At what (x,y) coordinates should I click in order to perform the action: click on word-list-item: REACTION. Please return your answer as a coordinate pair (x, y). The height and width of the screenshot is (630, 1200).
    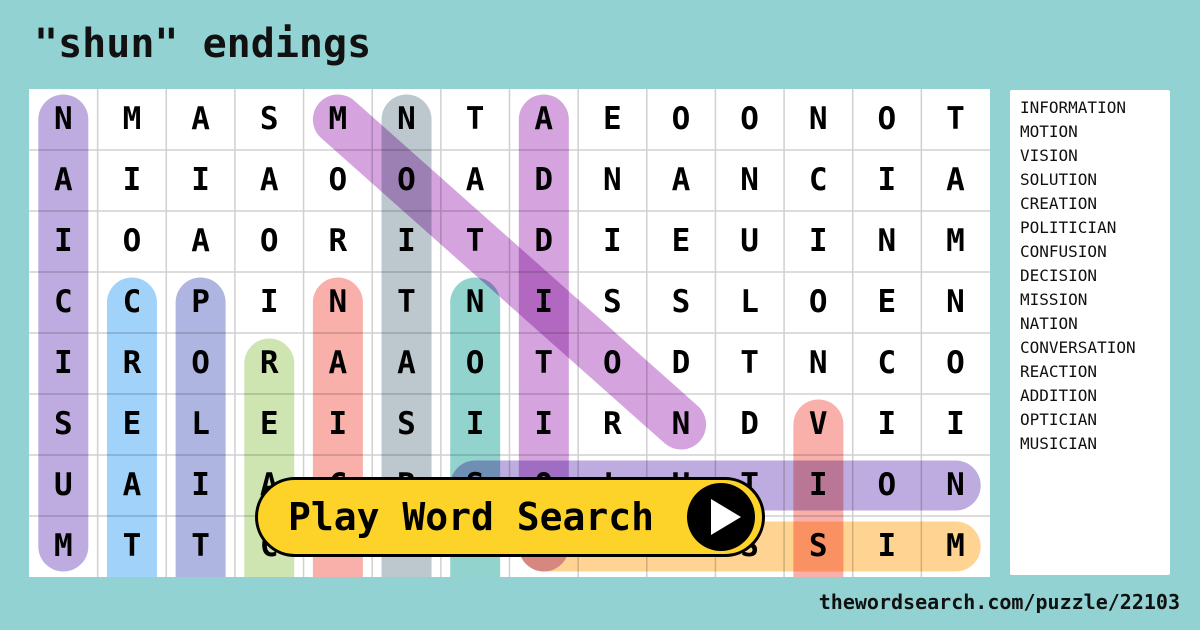
    Looking at the image, I should click on (1059, 371).